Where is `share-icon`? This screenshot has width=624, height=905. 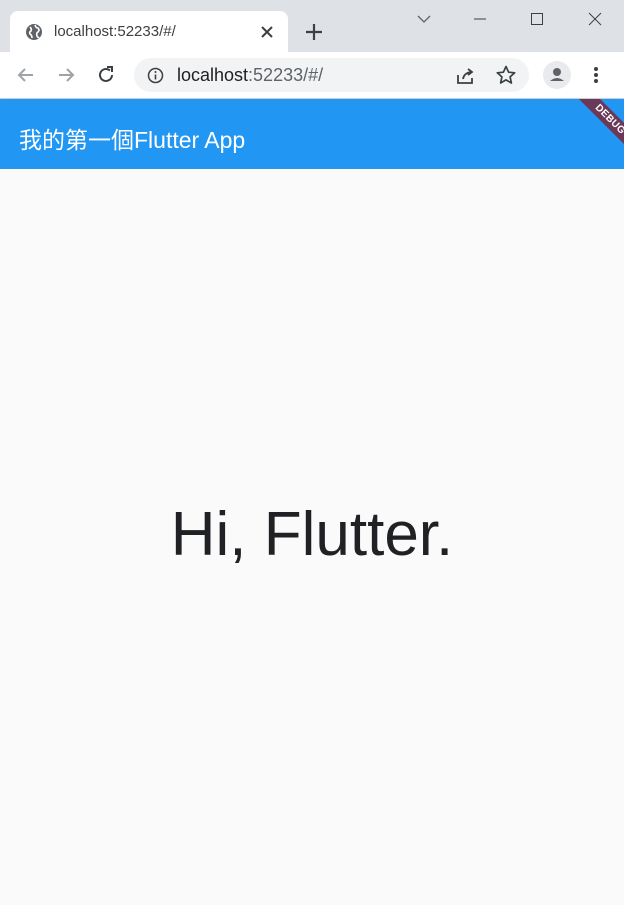
share-icon is located at coordinates (465, 76).